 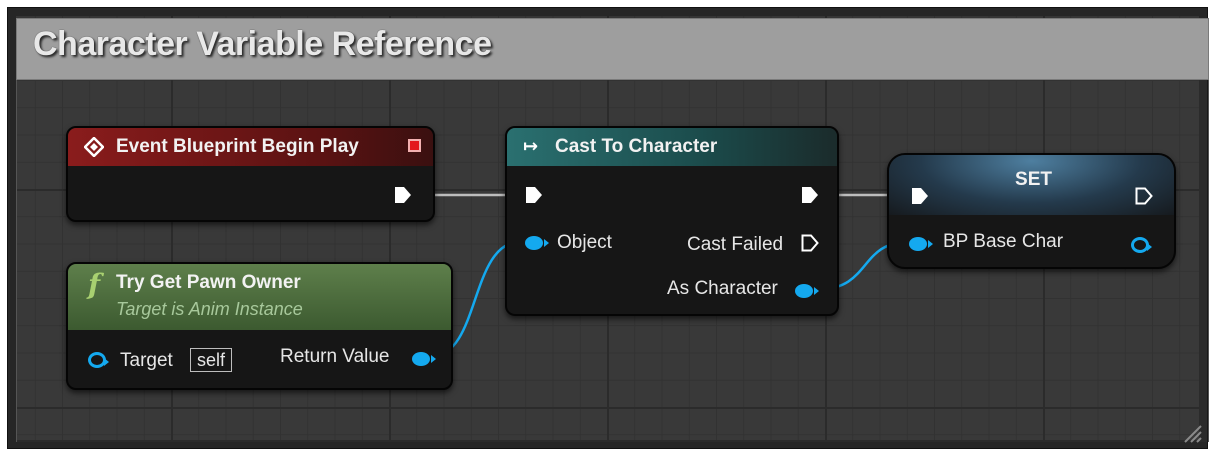 I want to click on cast-node-title: Cast To Character, so click(x=636, y=146).